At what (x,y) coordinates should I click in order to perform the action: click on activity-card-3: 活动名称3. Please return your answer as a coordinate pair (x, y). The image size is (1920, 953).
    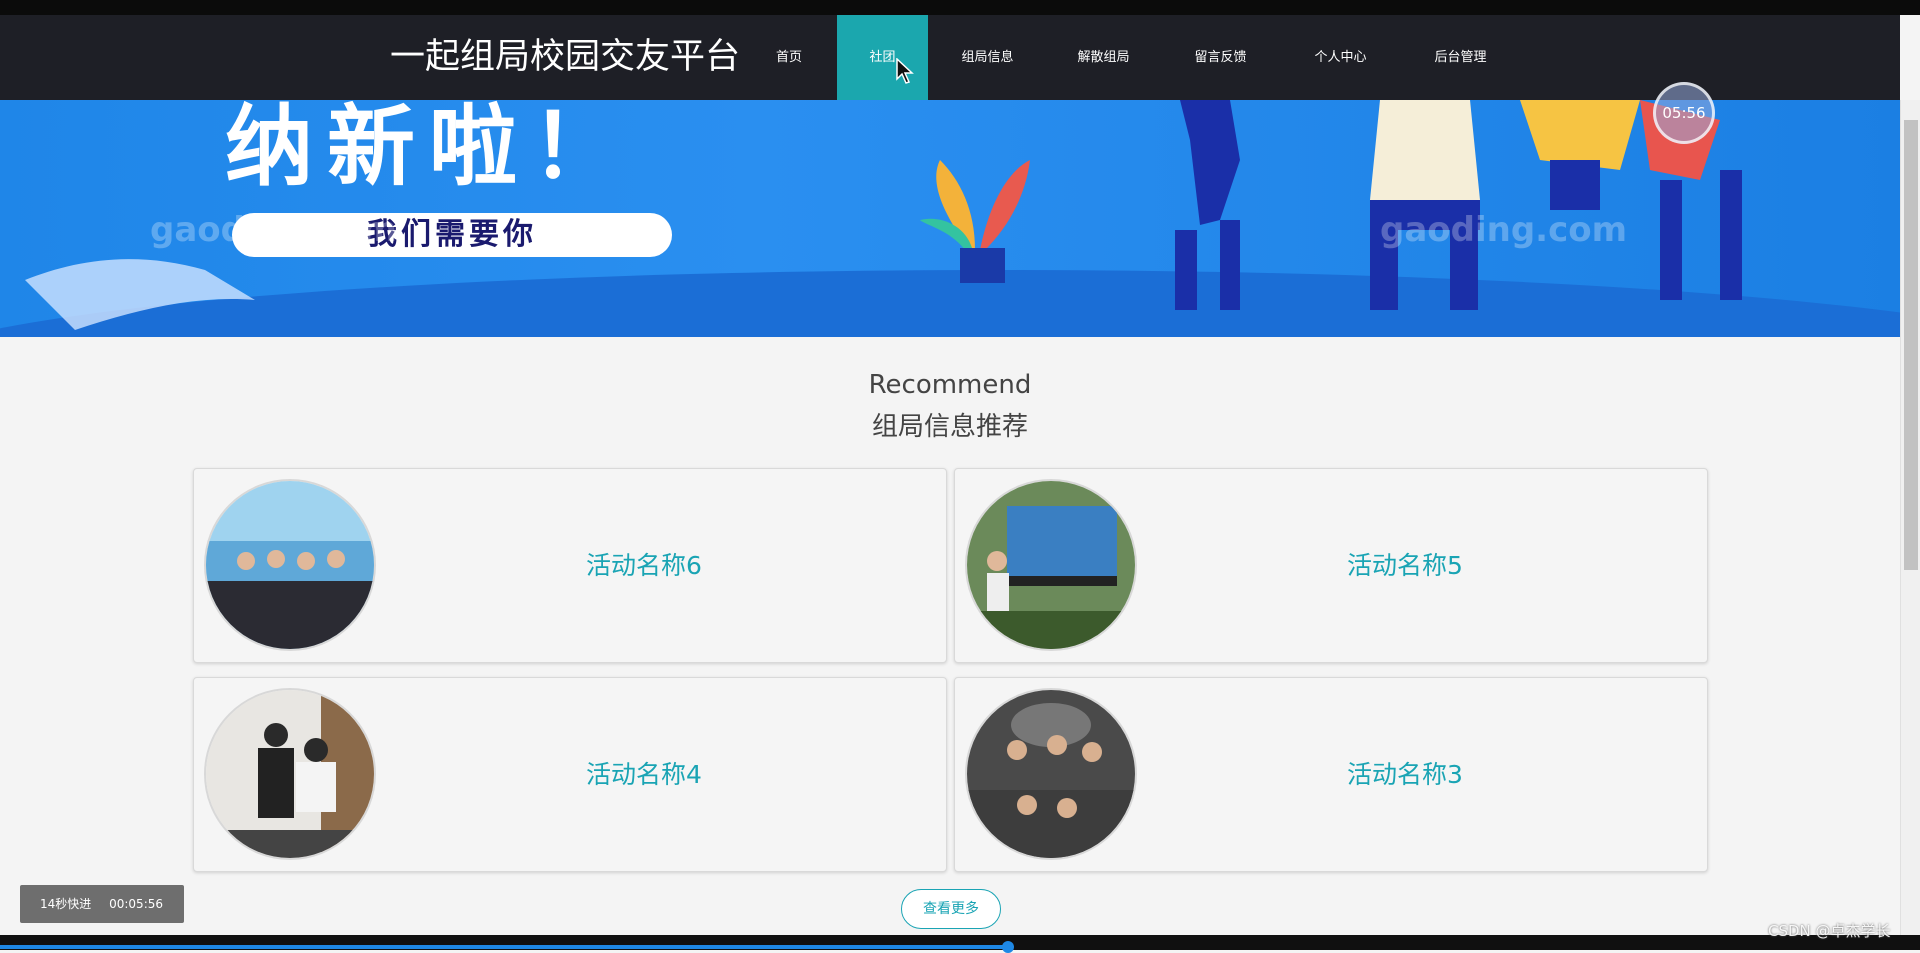
    Looking at the image, I should click on (1331, 774).